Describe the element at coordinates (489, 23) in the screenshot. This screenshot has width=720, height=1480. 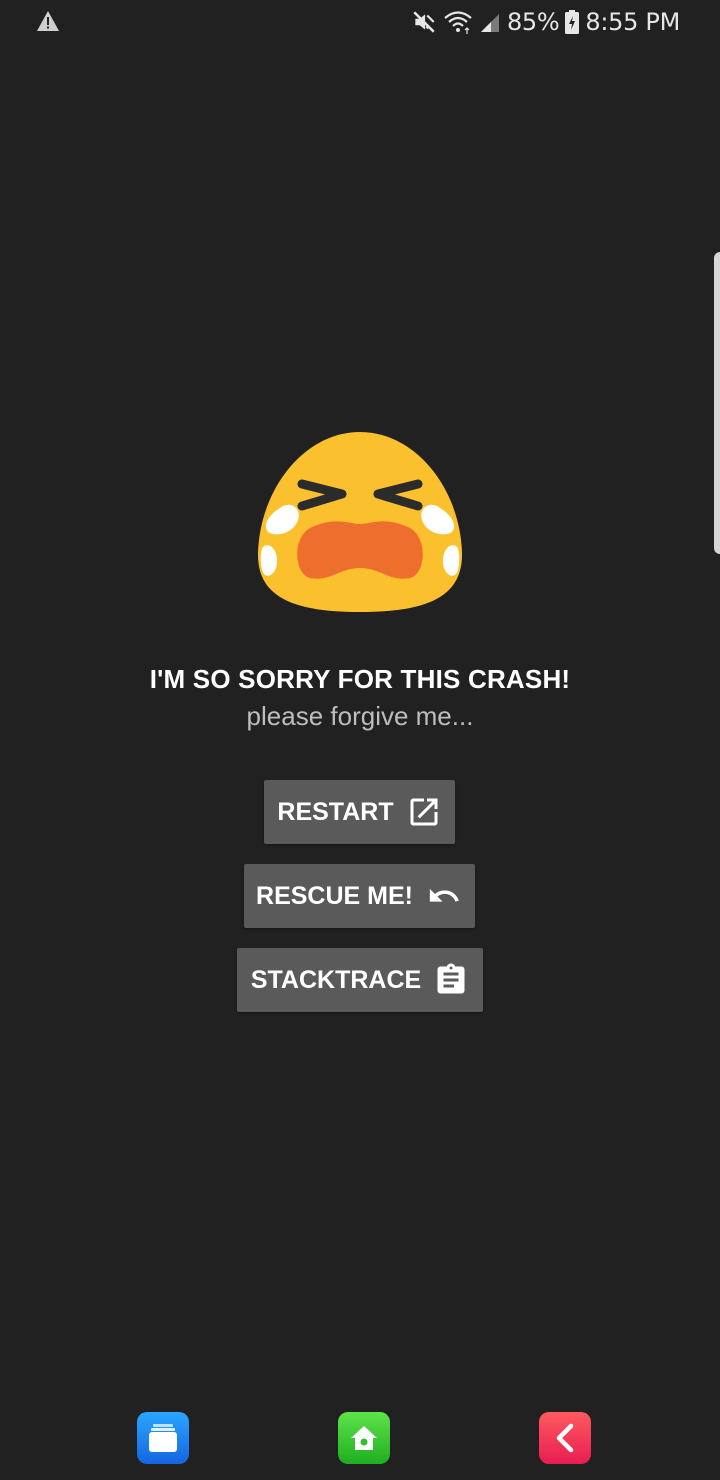
I see `signal-icon` at that location.